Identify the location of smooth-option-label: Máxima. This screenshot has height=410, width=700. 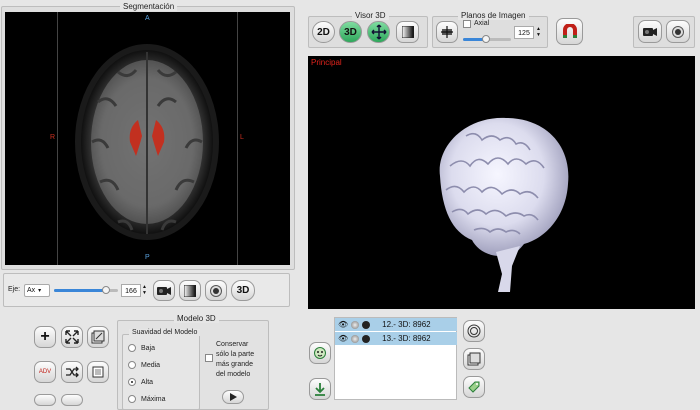
(153, 399).